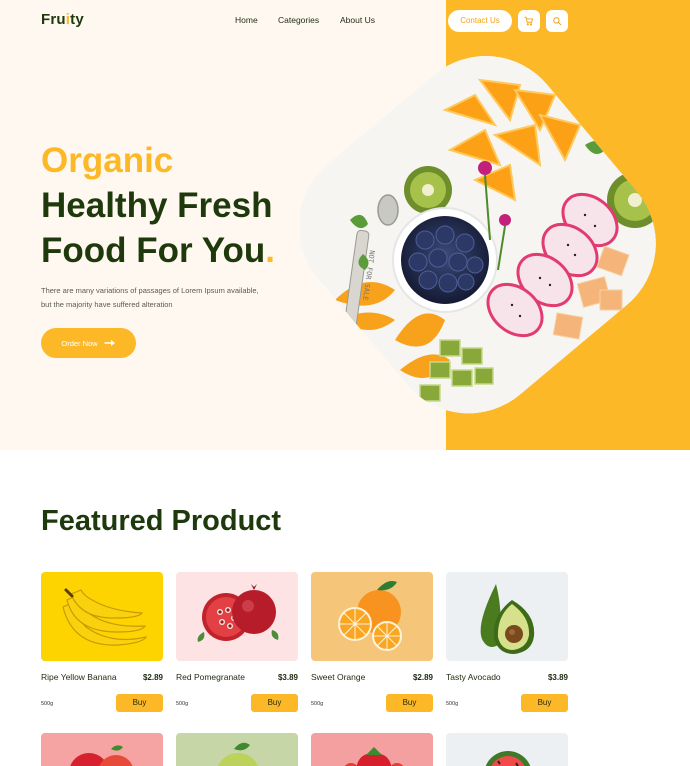  I want to click on product-image-green-apple, so click(238, 754).